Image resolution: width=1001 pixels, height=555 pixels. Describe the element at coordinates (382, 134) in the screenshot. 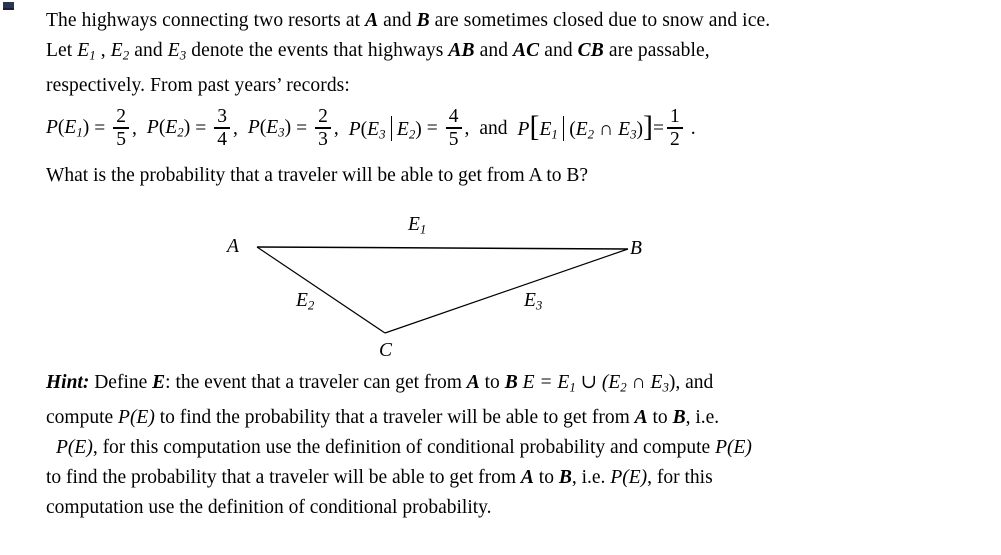

I see `cond-event-subscript: 3` at that location.